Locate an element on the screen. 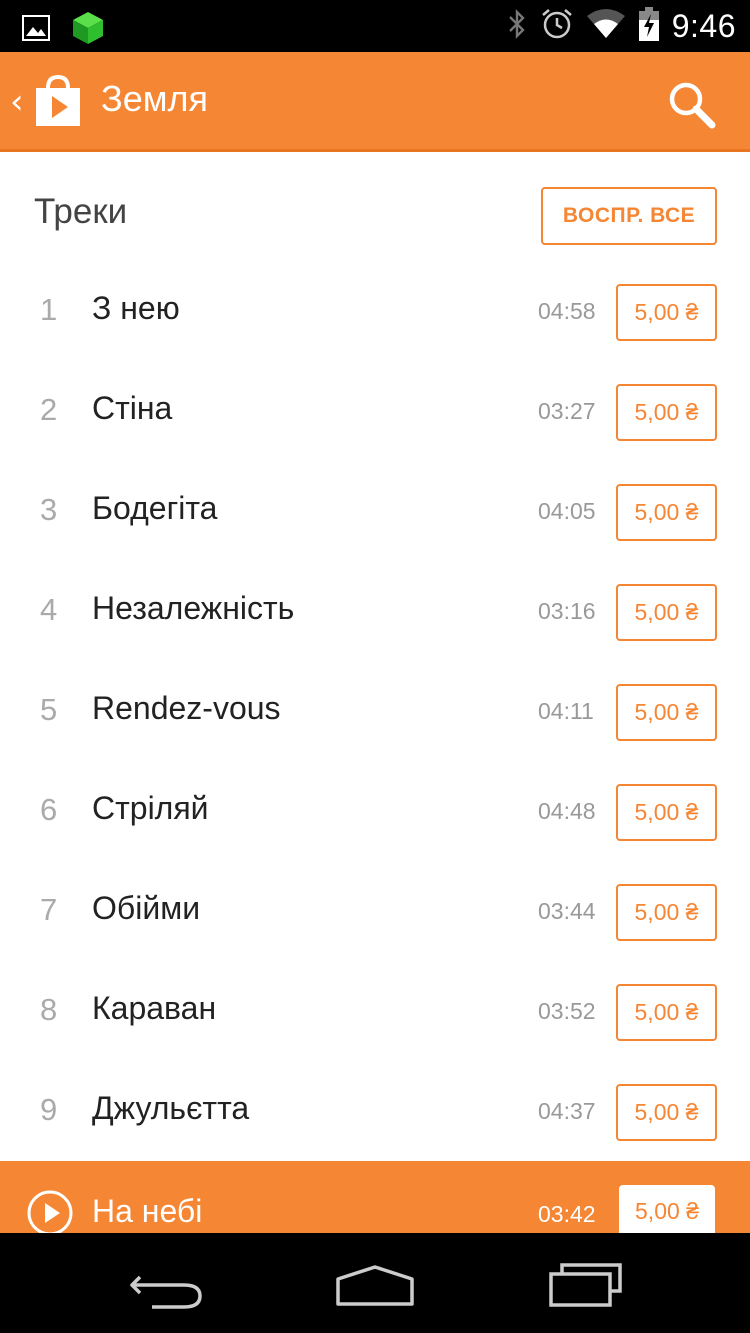 This screenshot has height=1333, width=750. track-number: 6 is located at coordinates (49, 809).